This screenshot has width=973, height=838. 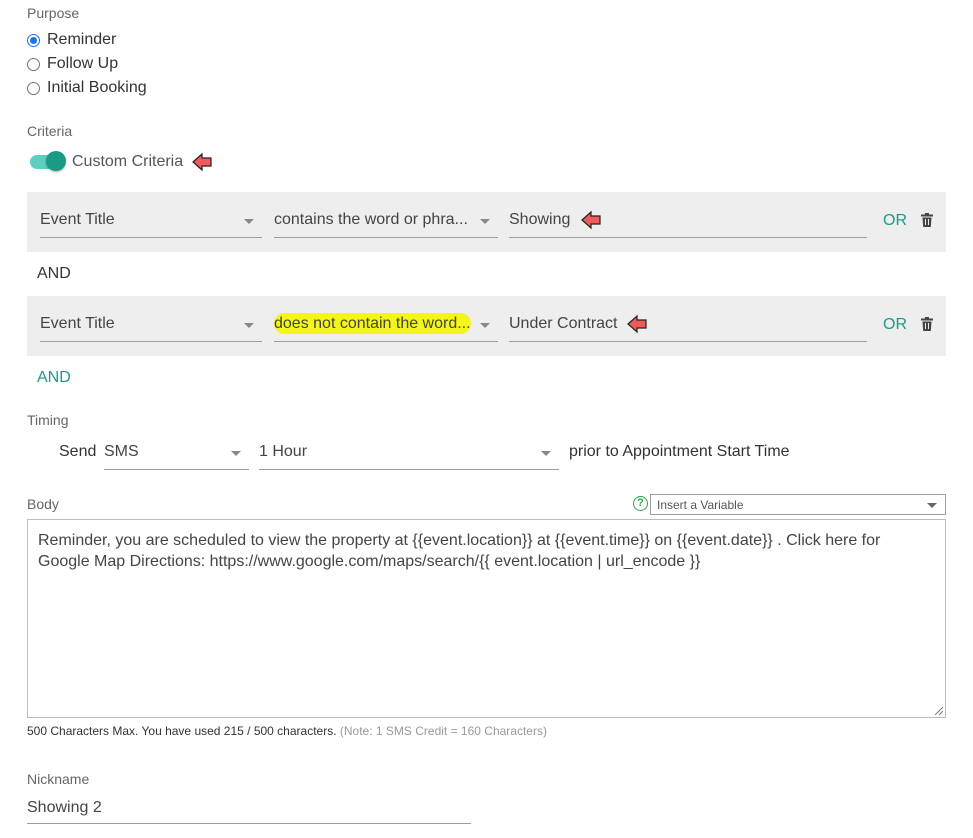 I want to click on radio-reminder: Reminder, so click(x=71, y=40).